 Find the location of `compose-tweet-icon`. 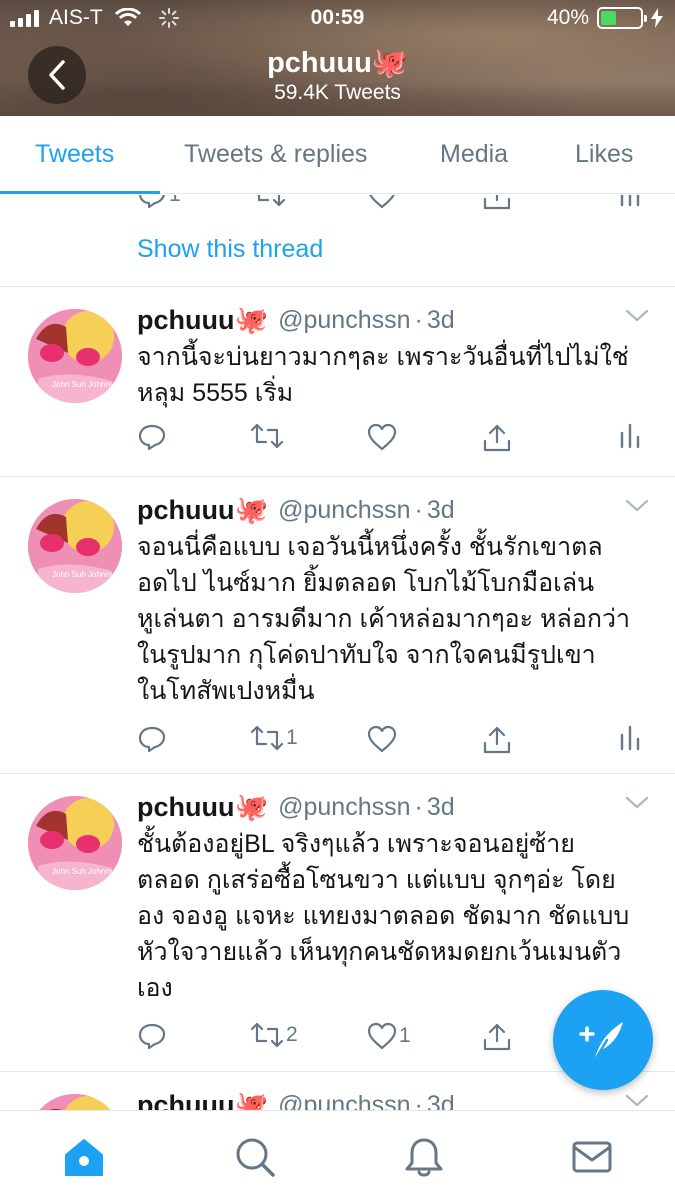

compose-tweet-icon is located at coordinates (601, 1042).